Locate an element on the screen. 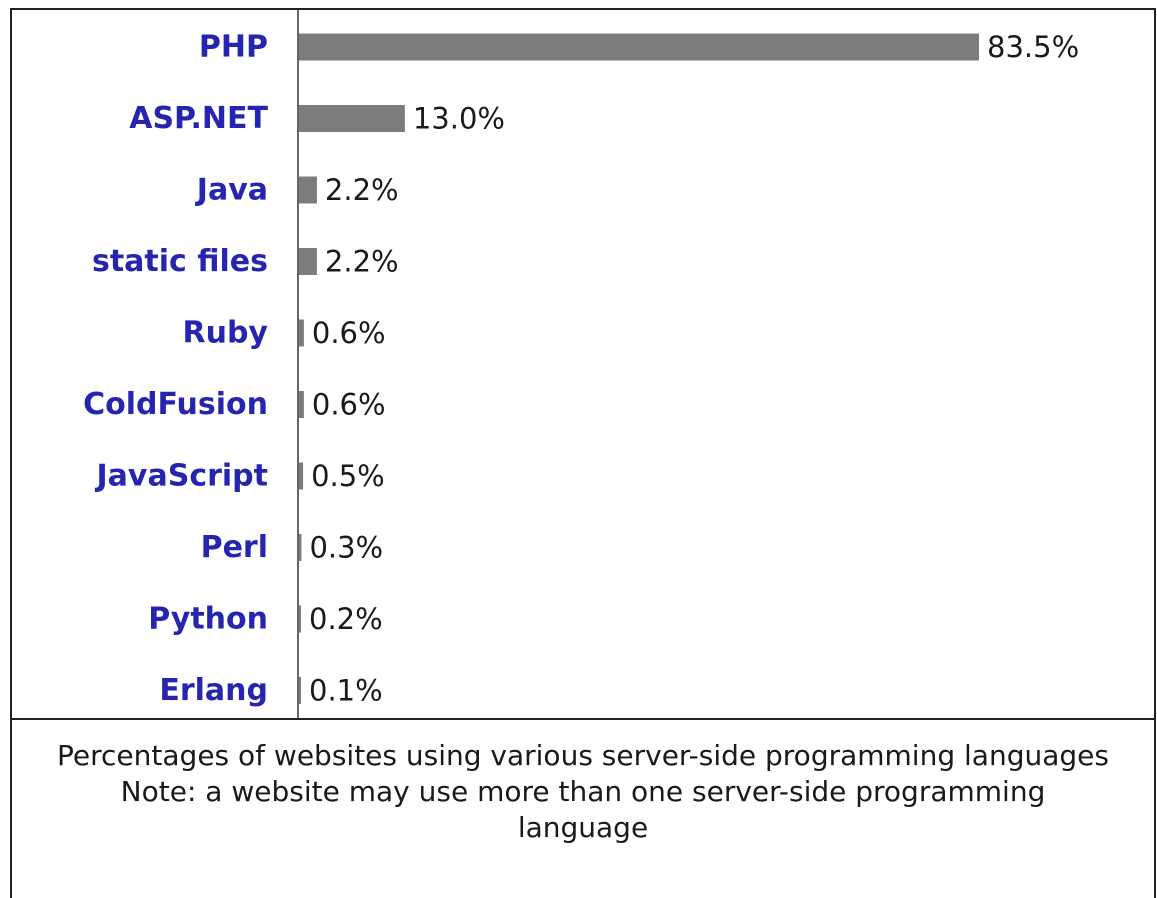 This screenshot has width=1157, height=898. category-label: Python is located at coordinates (208, 619).